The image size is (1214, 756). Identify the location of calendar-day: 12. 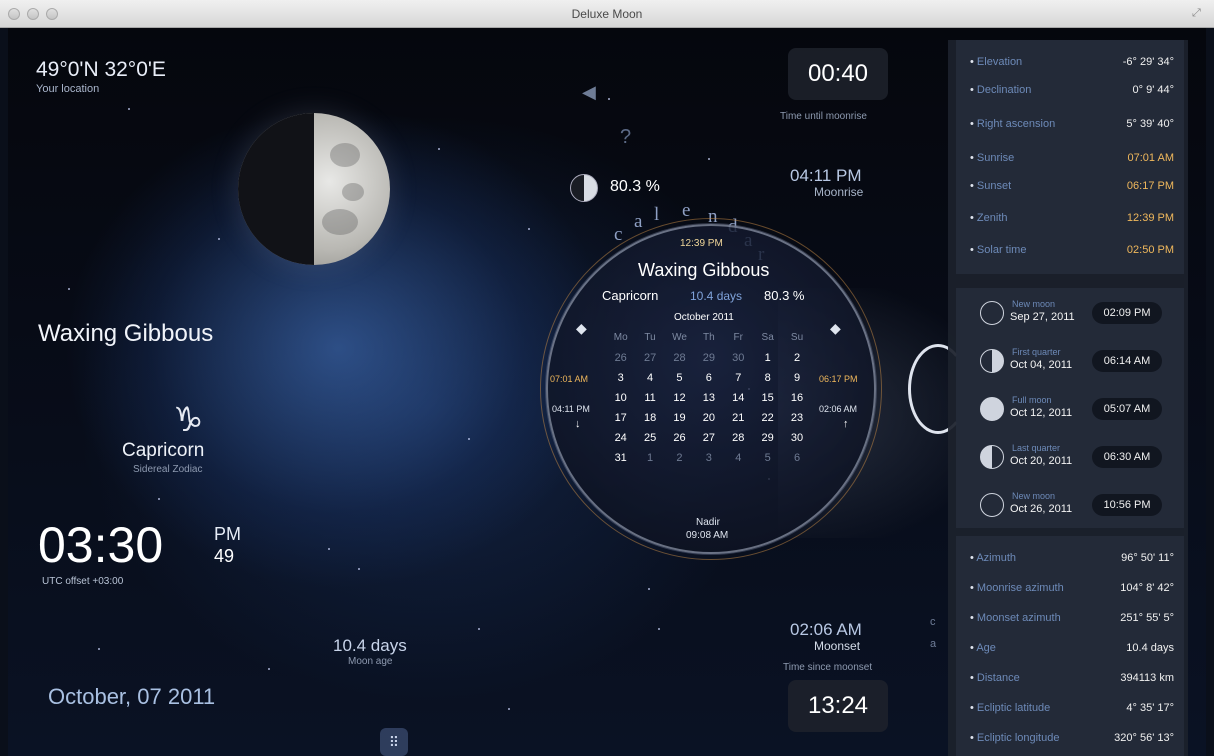
(679, 398).